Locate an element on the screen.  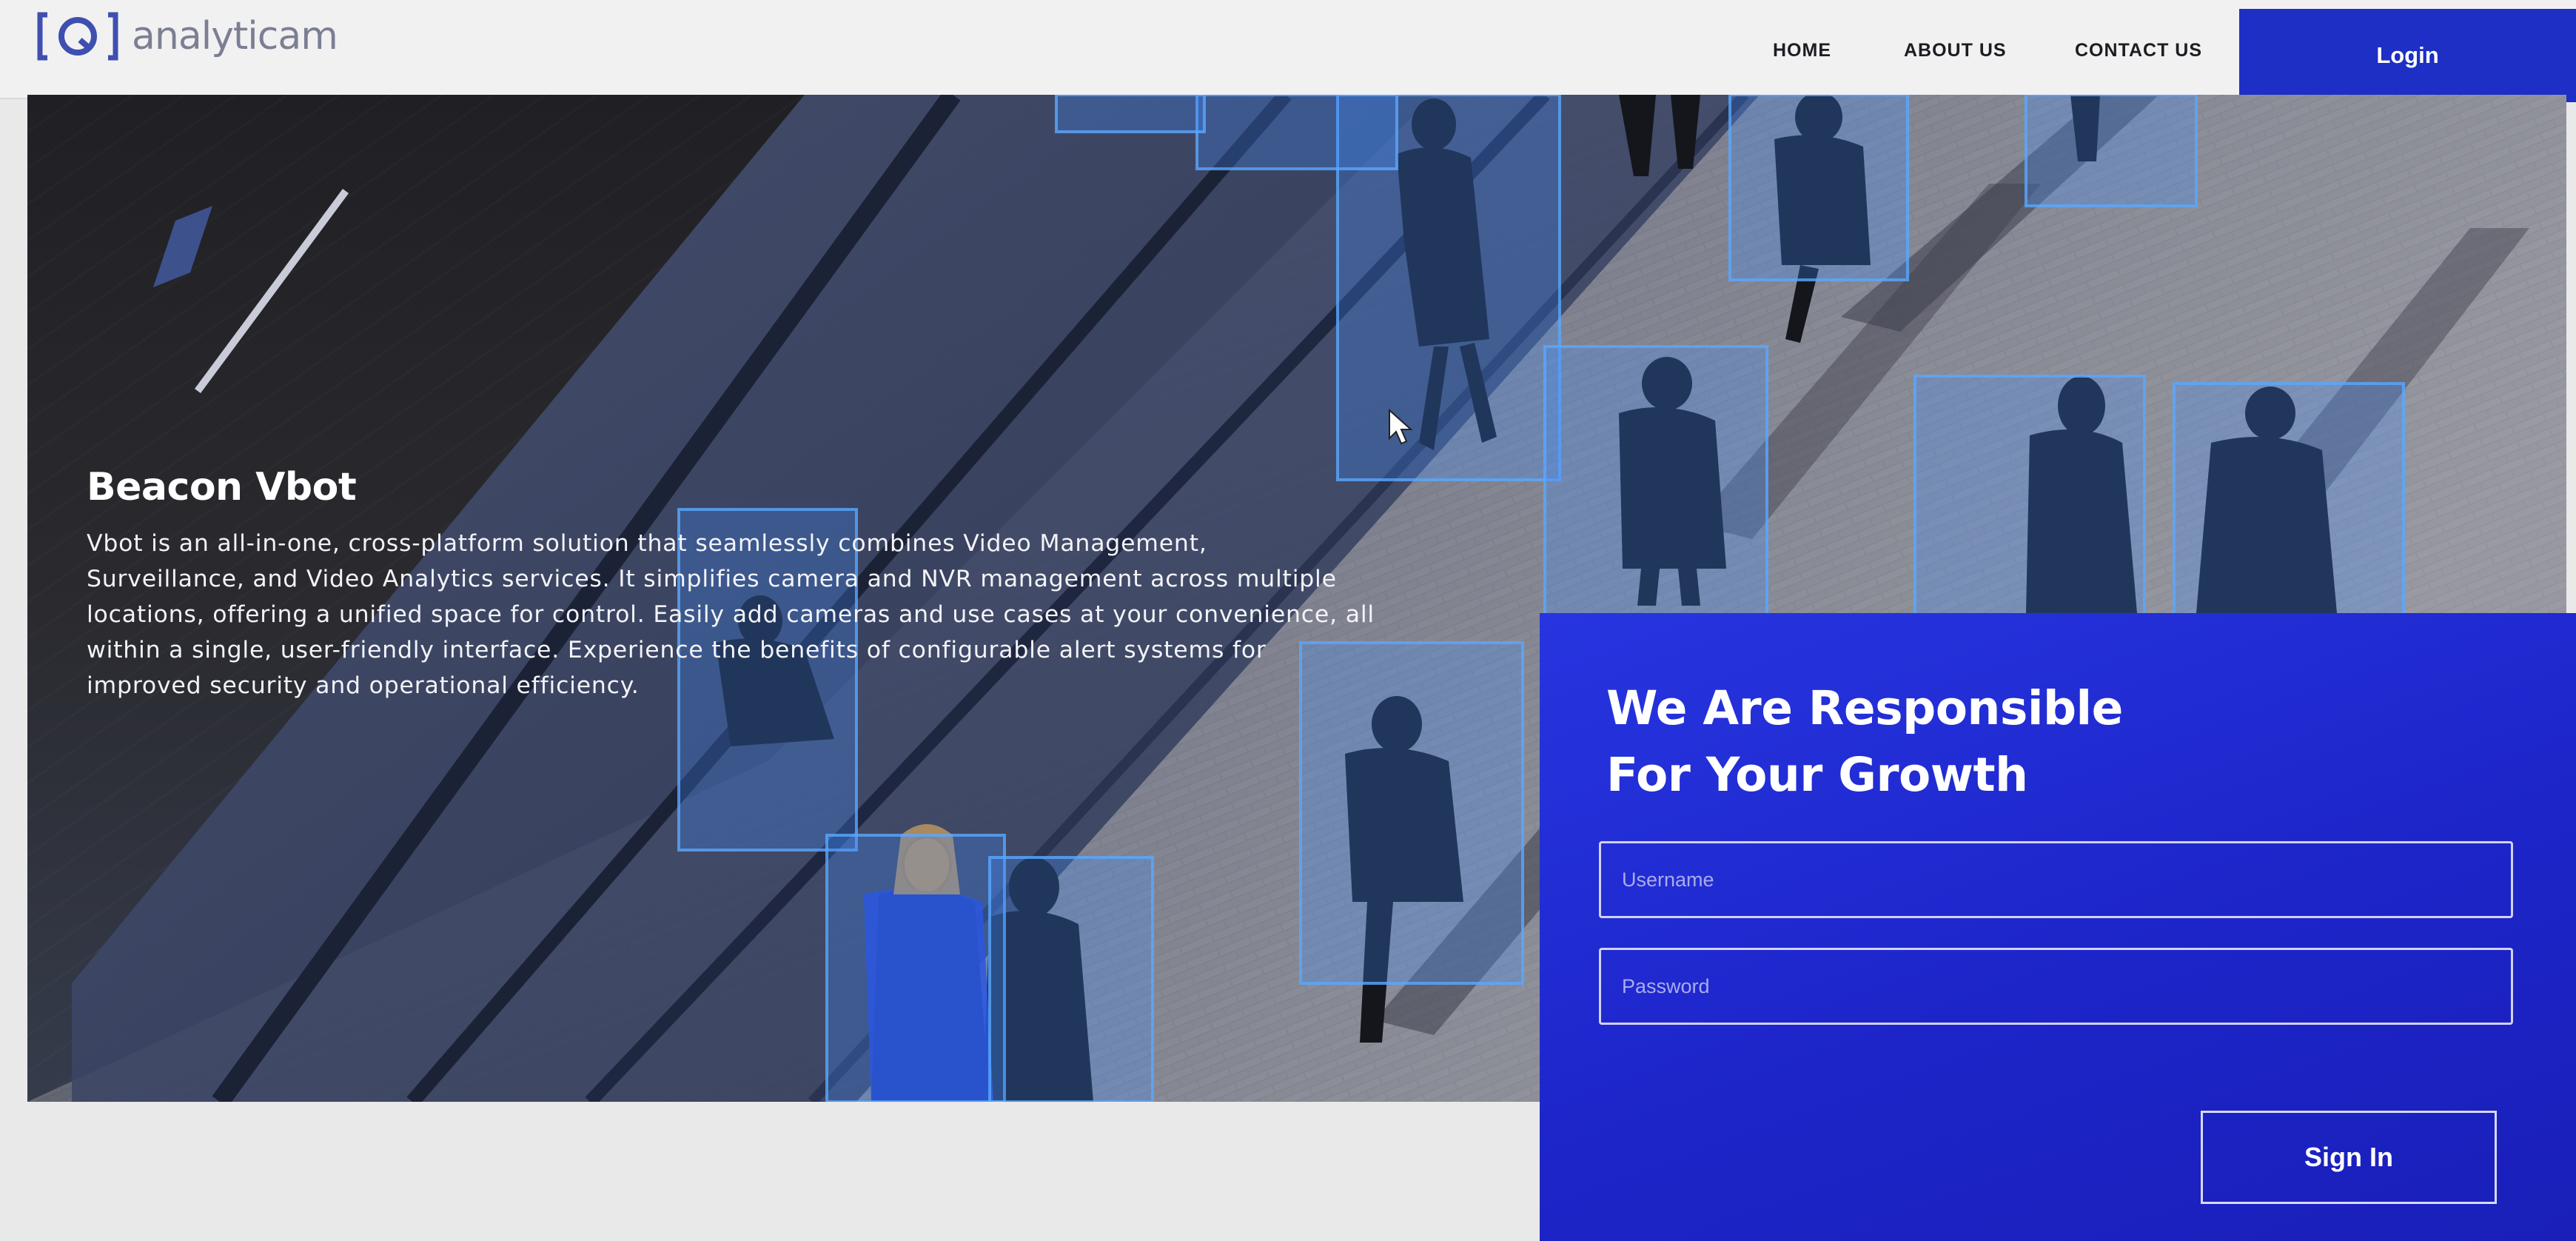
panel-heading: We Are Responsible For Your Growth is located at coordinates (1864, 742).